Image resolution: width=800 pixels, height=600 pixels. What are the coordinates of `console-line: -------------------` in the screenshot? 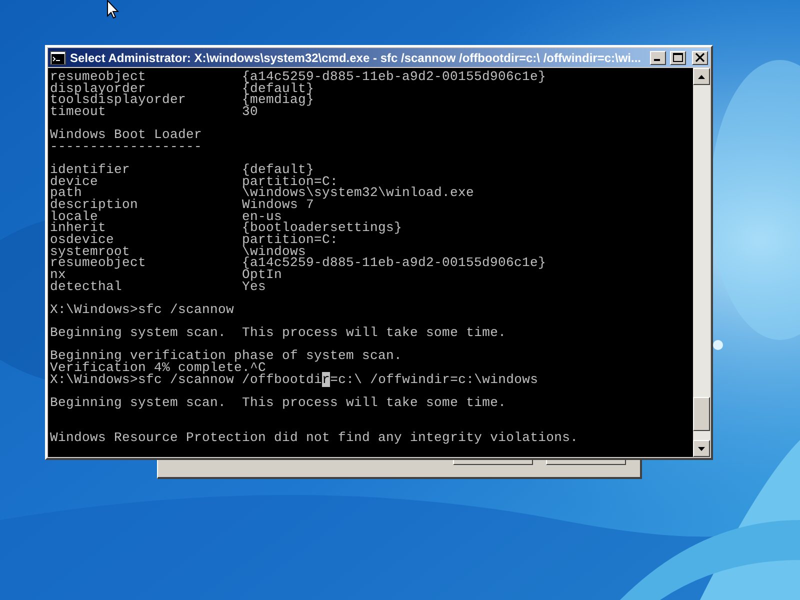 It's located at (126, 146).